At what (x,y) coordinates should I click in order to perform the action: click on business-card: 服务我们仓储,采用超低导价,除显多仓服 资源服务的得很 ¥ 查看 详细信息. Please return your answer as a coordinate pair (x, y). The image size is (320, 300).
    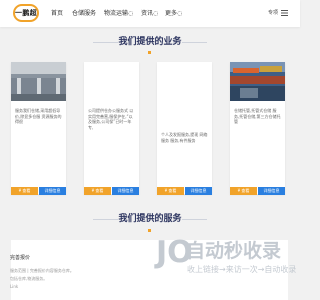
    Looking at the image, I should click on (38, 128).